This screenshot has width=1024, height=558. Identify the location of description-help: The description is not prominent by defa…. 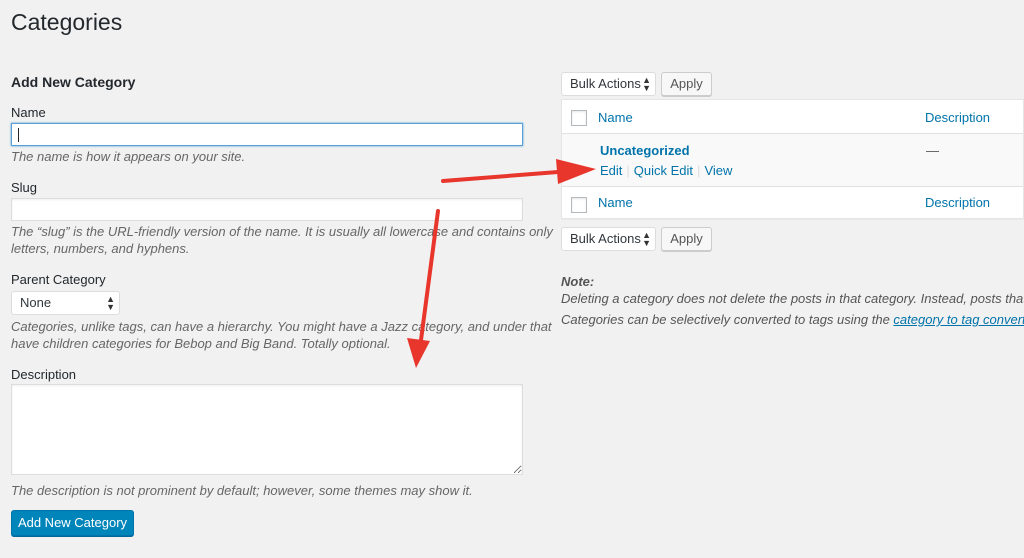
(242, 490).